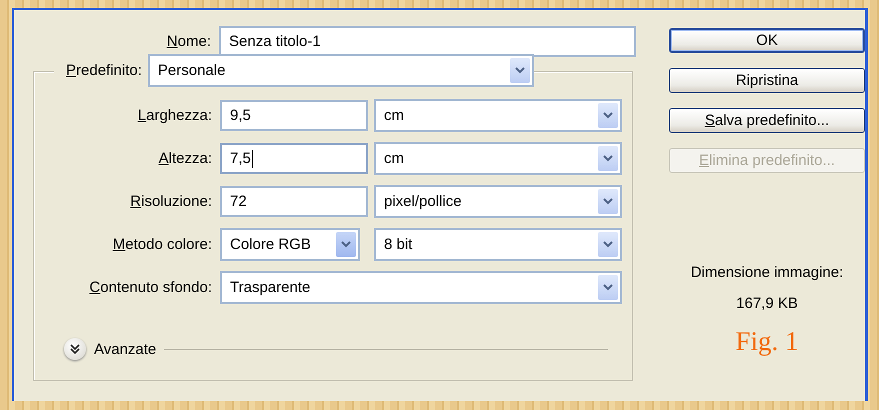  What do you see at coordinates (767, 341) in the screenshot?
I see `figure-caption: Fig. 1` at bounding box center [767, 341].